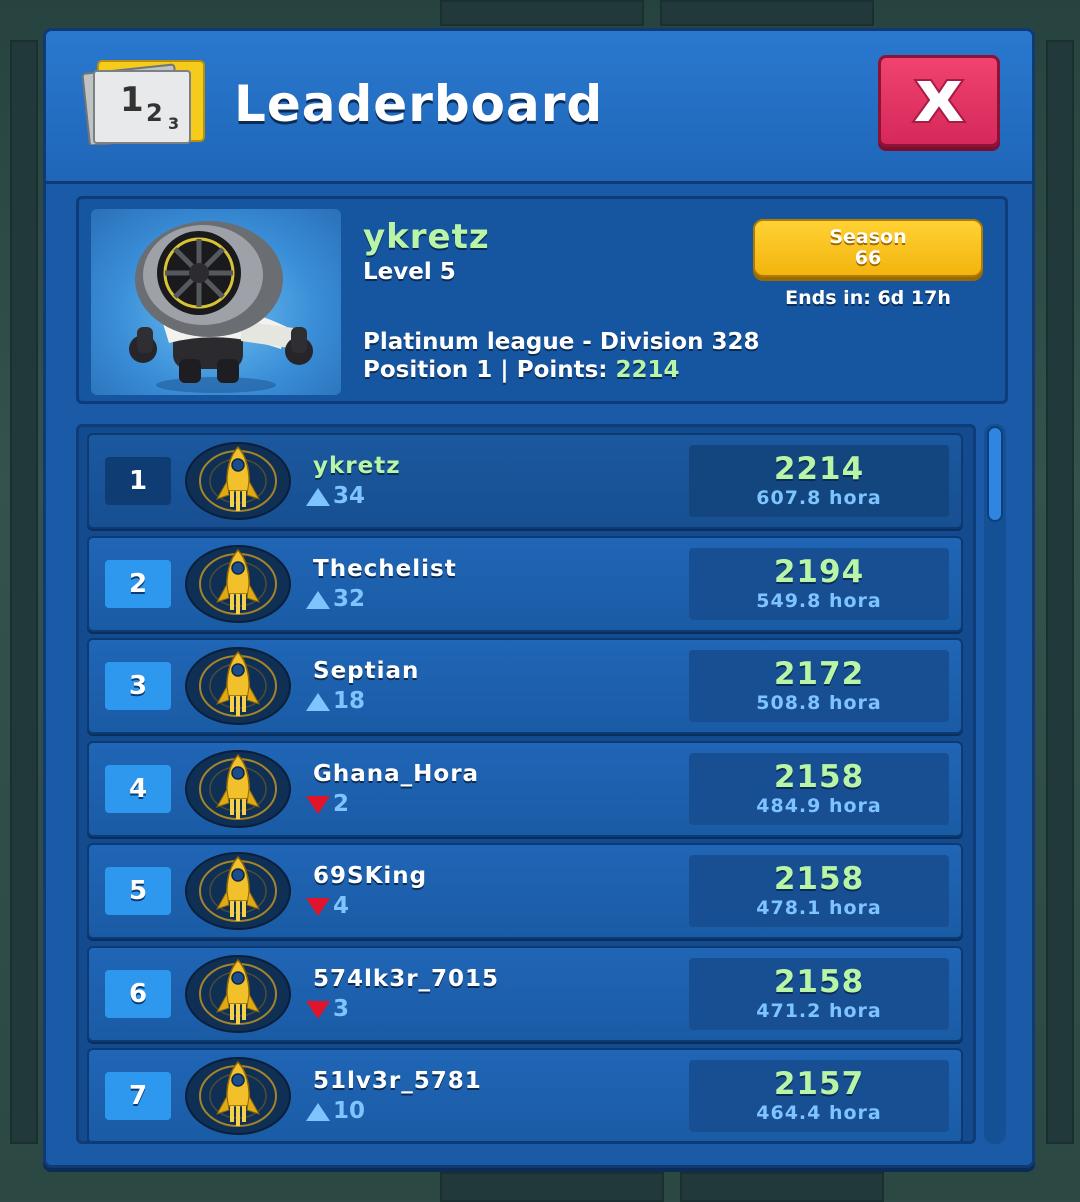 This screenshot has height=1202, width=1080. I want to click on close-x-icon, so click(939, 101).